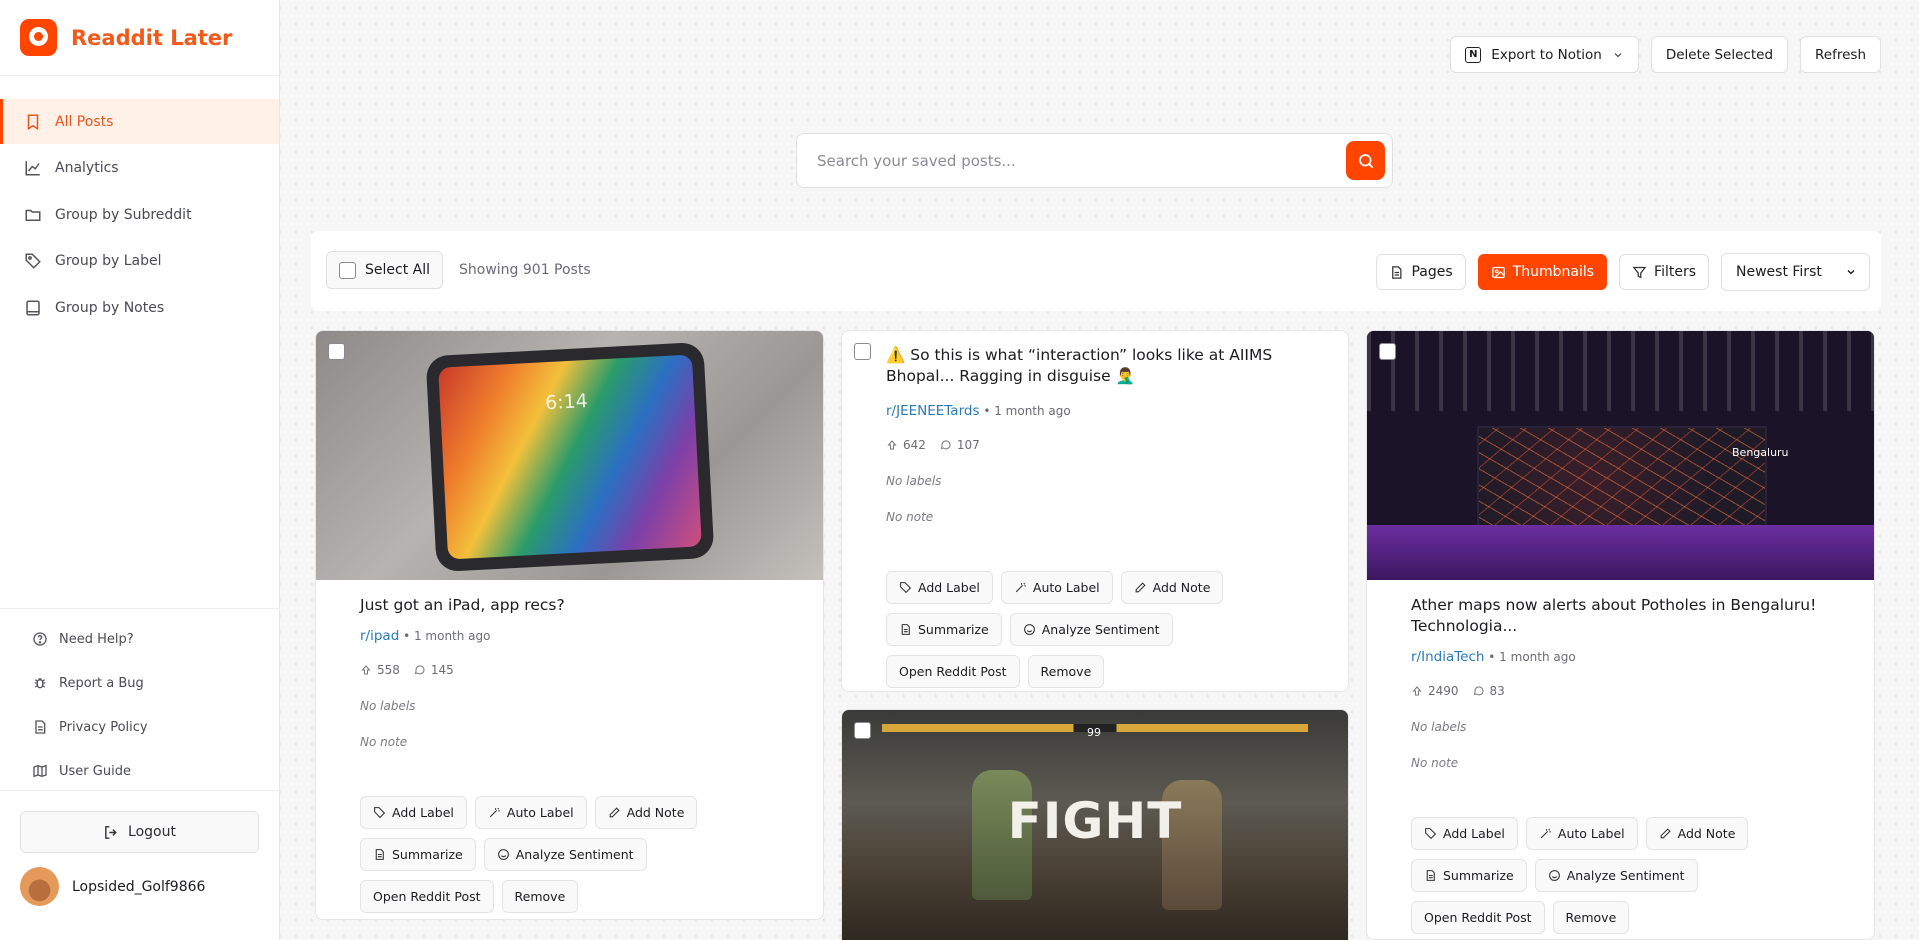  I want to click on subreddit-link: r/IndiaTech, so click(1447, 657).